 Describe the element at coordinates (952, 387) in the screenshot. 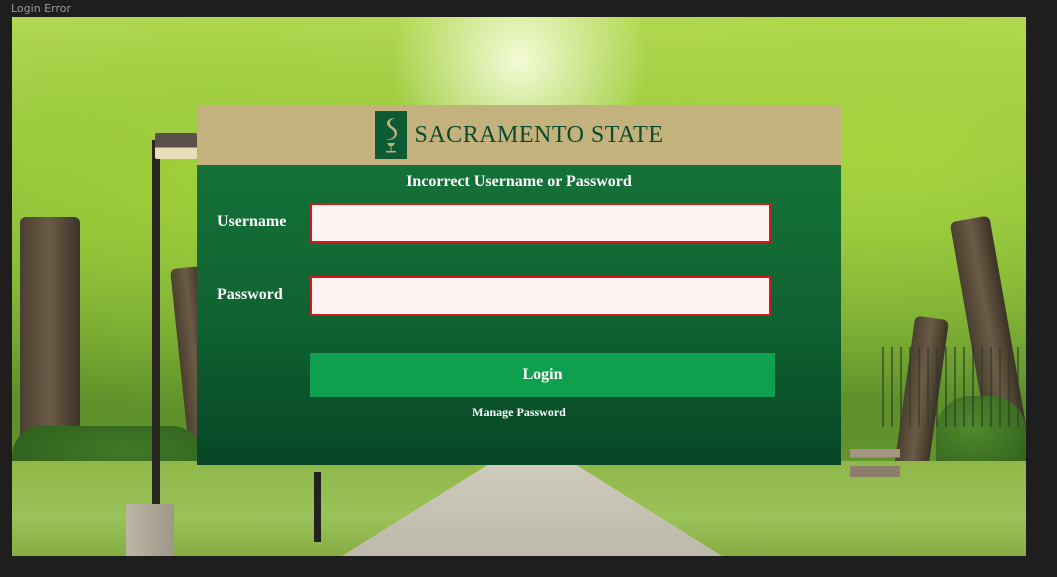

I see `fence` at that location.